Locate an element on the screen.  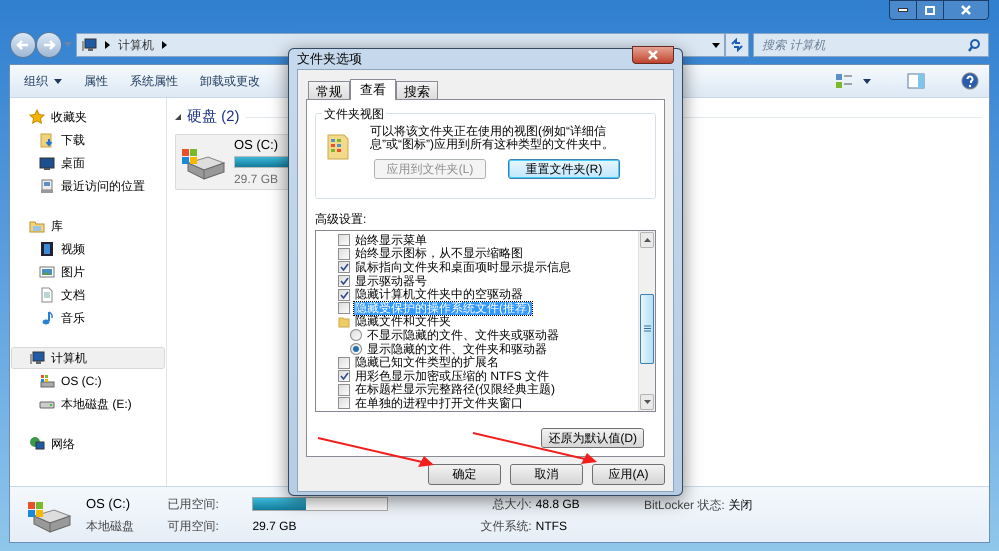
field-value: 29.7 GB is located at coordinates (275, 527).